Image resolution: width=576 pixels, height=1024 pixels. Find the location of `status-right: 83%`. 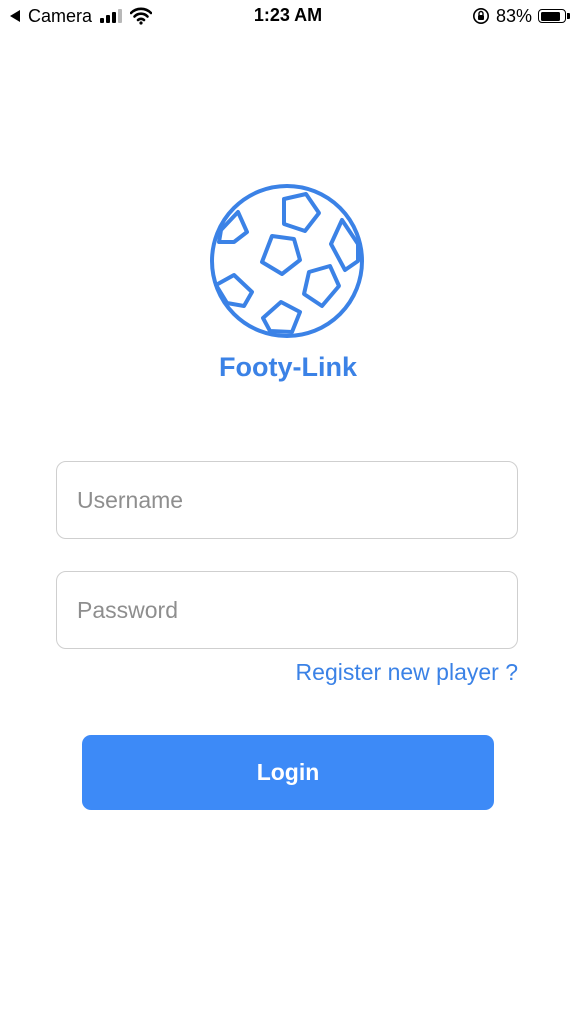

status-right: 83% is located at coordinates (521, 16).